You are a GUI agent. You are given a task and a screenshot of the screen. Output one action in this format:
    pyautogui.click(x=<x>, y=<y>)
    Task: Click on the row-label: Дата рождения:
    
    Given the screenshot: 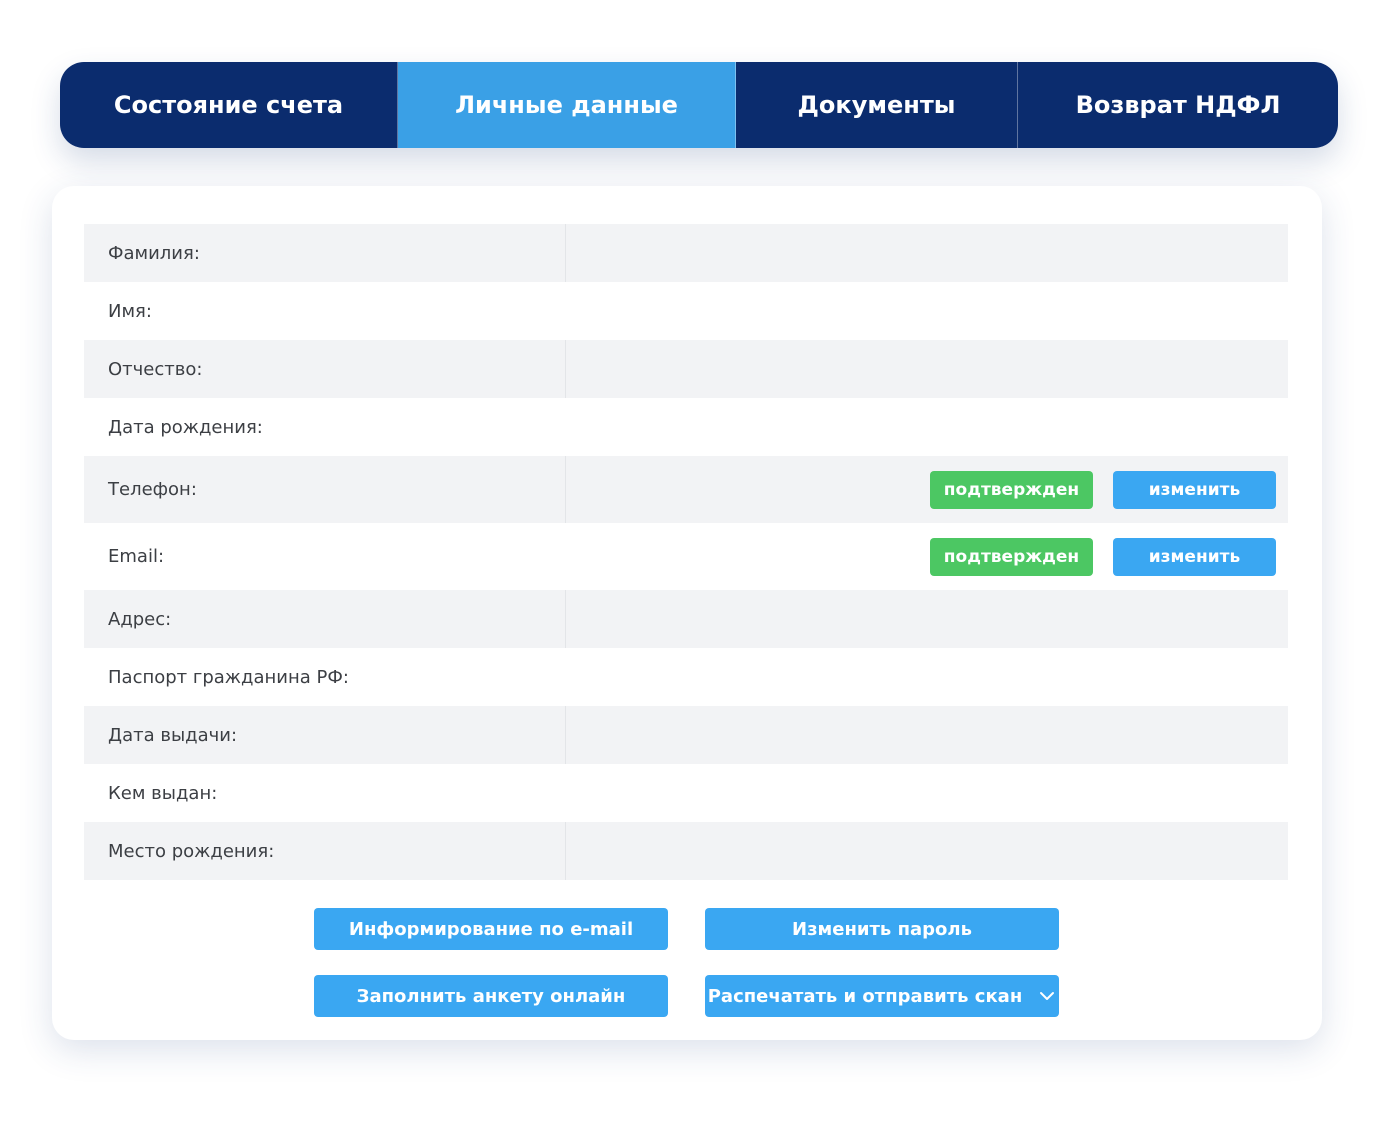 What is the action you would take?
    pyautogui.click(x=185, y=427)
    